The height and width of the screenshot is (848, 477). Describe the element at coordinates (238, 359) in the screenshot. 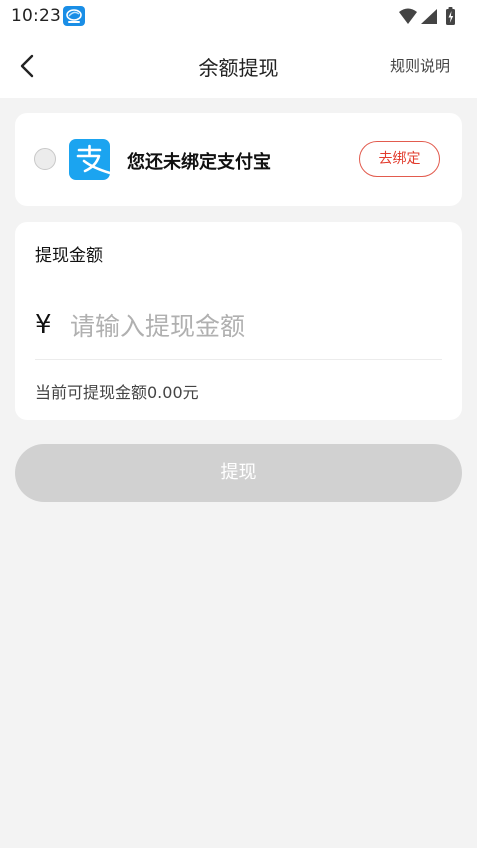

I see `amount-divider` at that location.